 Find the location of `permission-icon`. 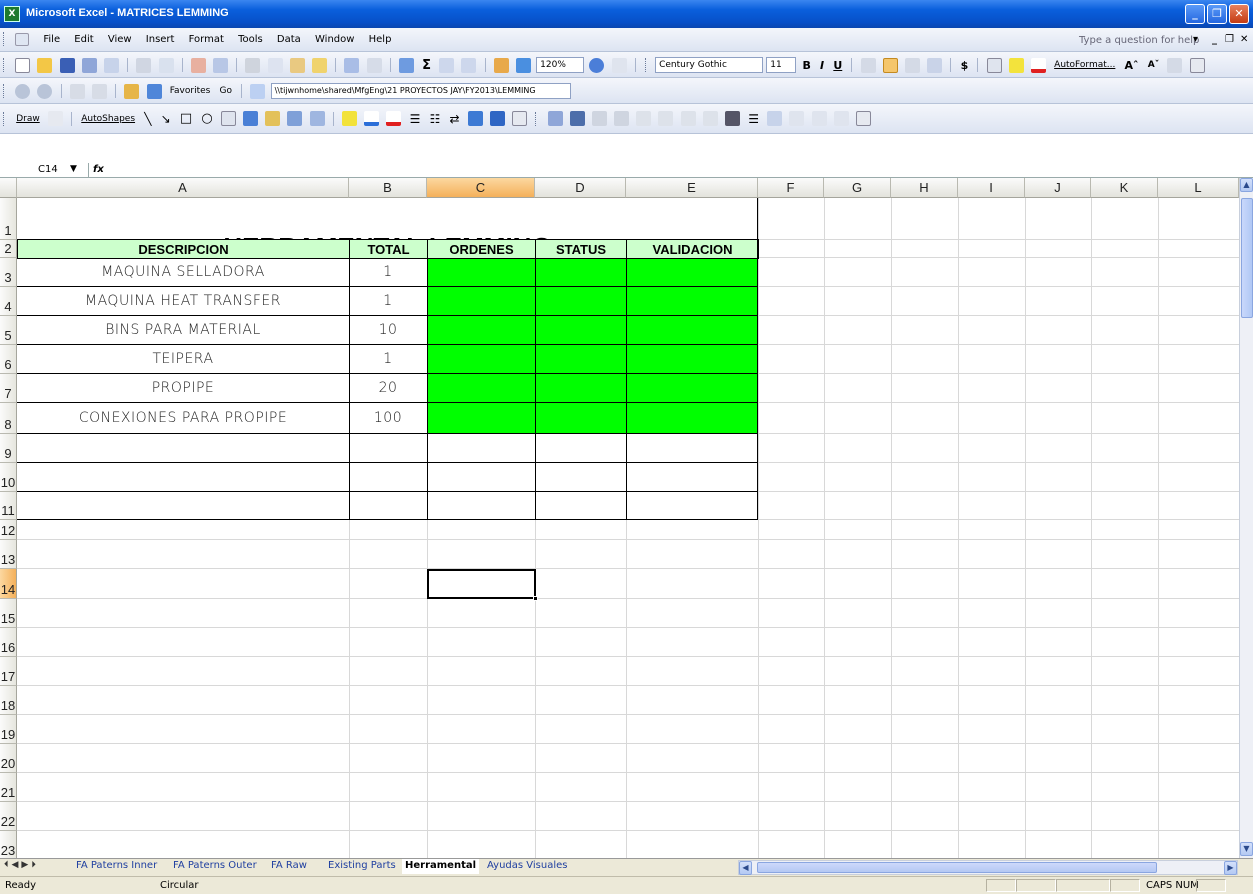

permission-icon is located at coordinates (89, 65).